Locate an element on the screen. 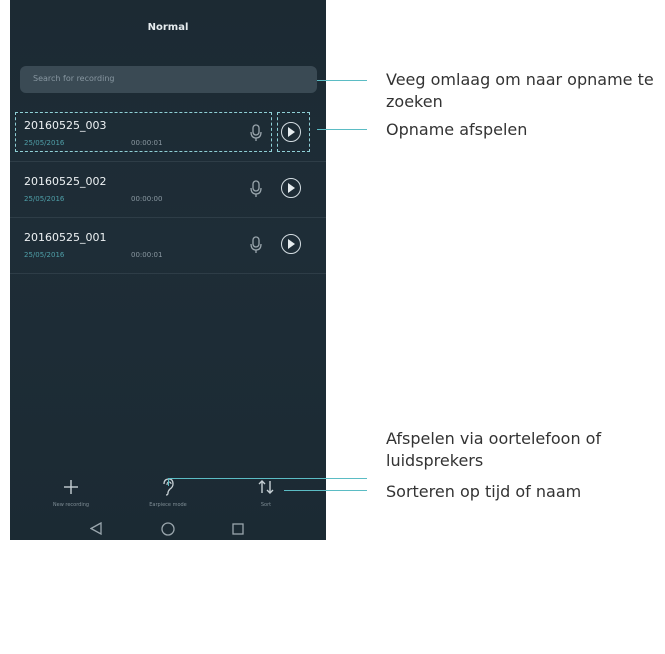 The width and height of the screenshot is (665, 654). callout-line-earpiece is located at coordinates (265, 639).